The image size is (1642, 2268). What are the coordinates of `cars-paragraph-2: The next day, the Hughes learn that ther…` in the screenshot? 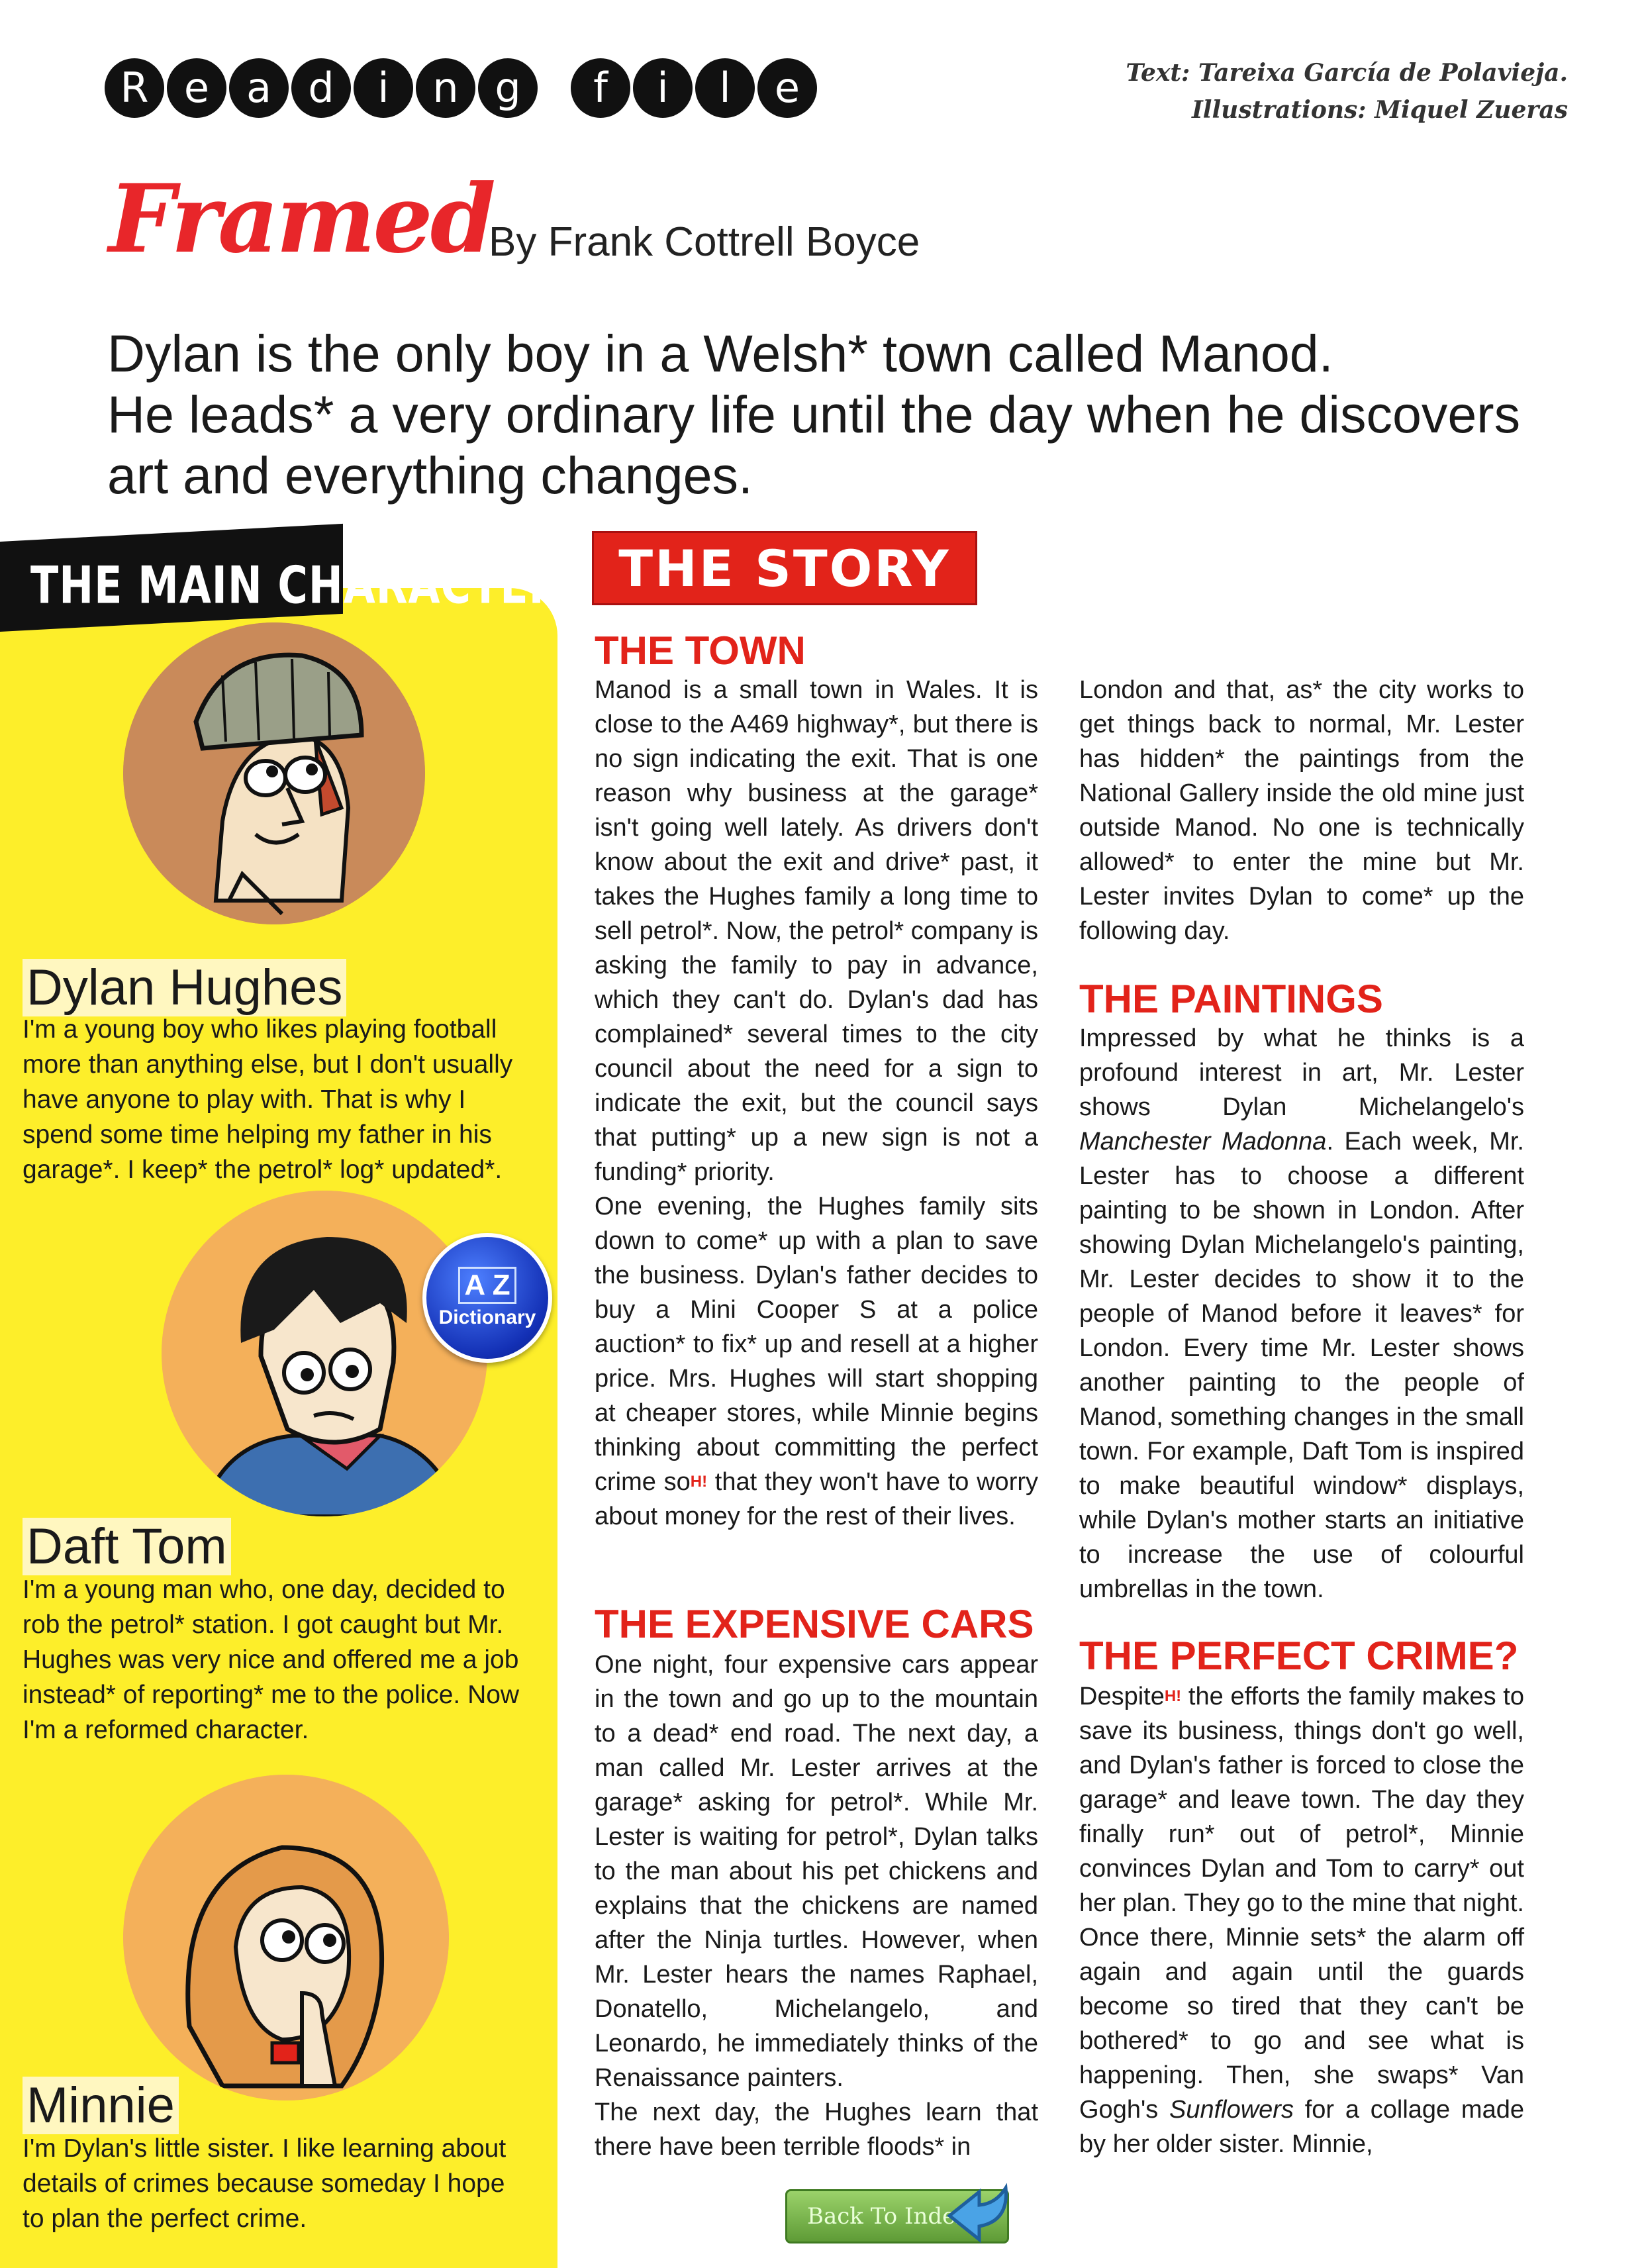 It's located at (817, 2129).